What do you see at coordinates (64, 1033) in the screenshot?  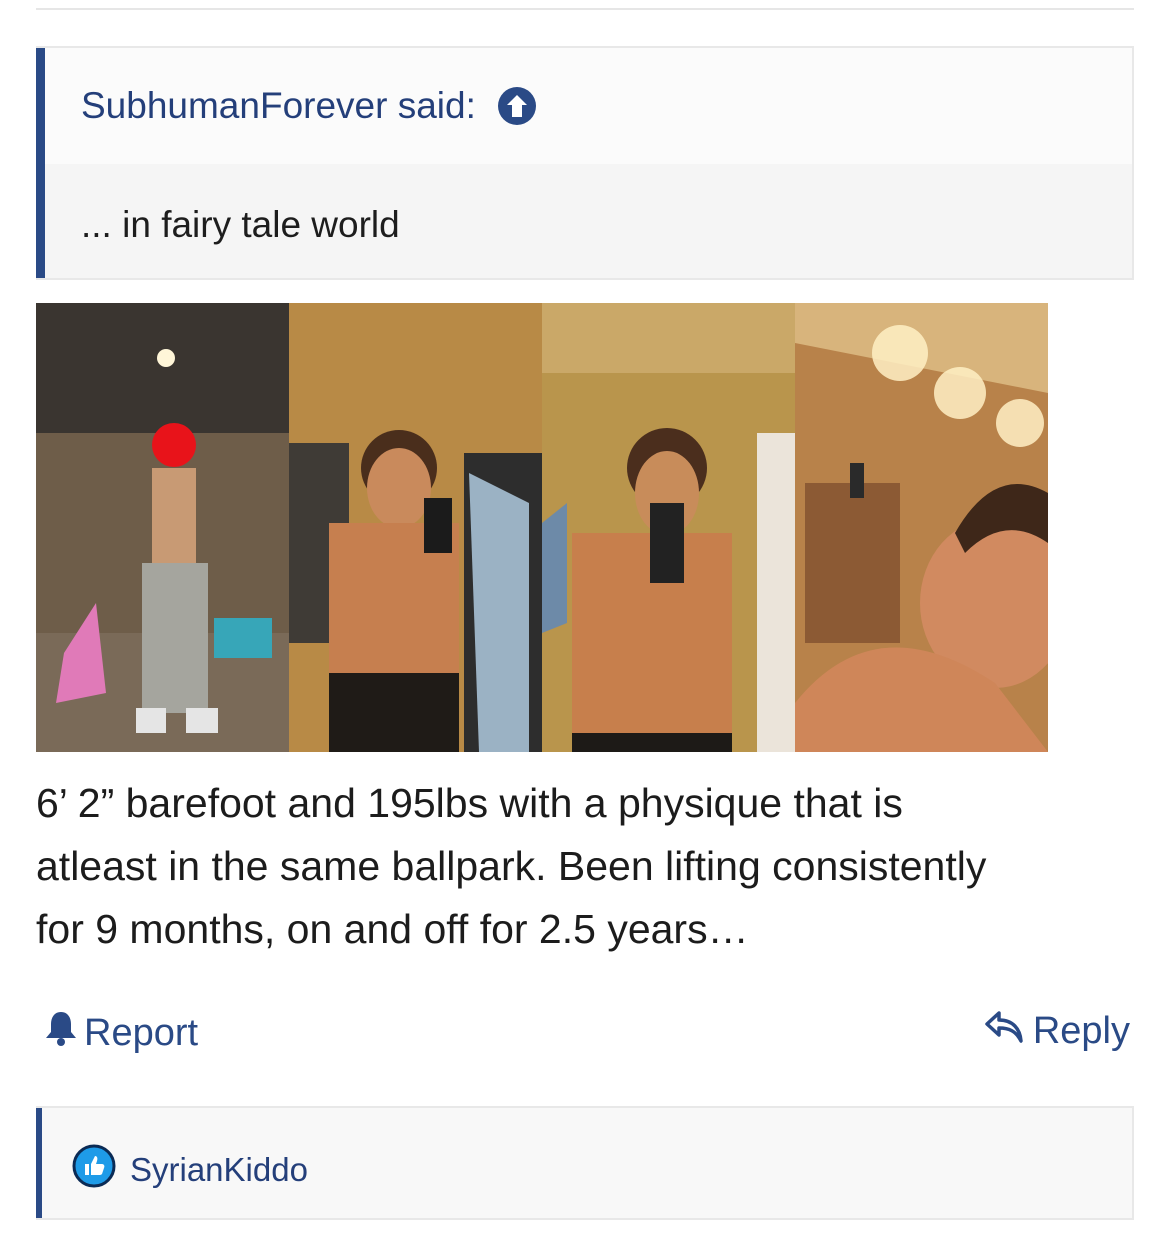 I see `bell-icon` at bounding box center [64, 1033].